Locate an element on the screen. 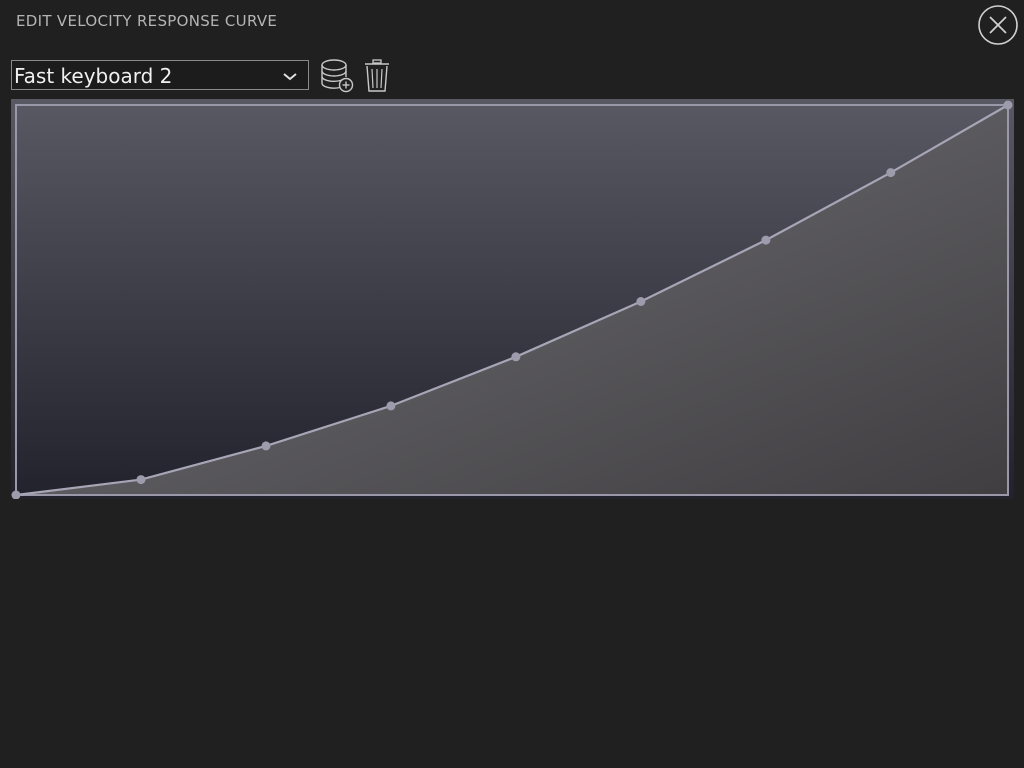  delete-preset-button is located at coordinates (377, 76).